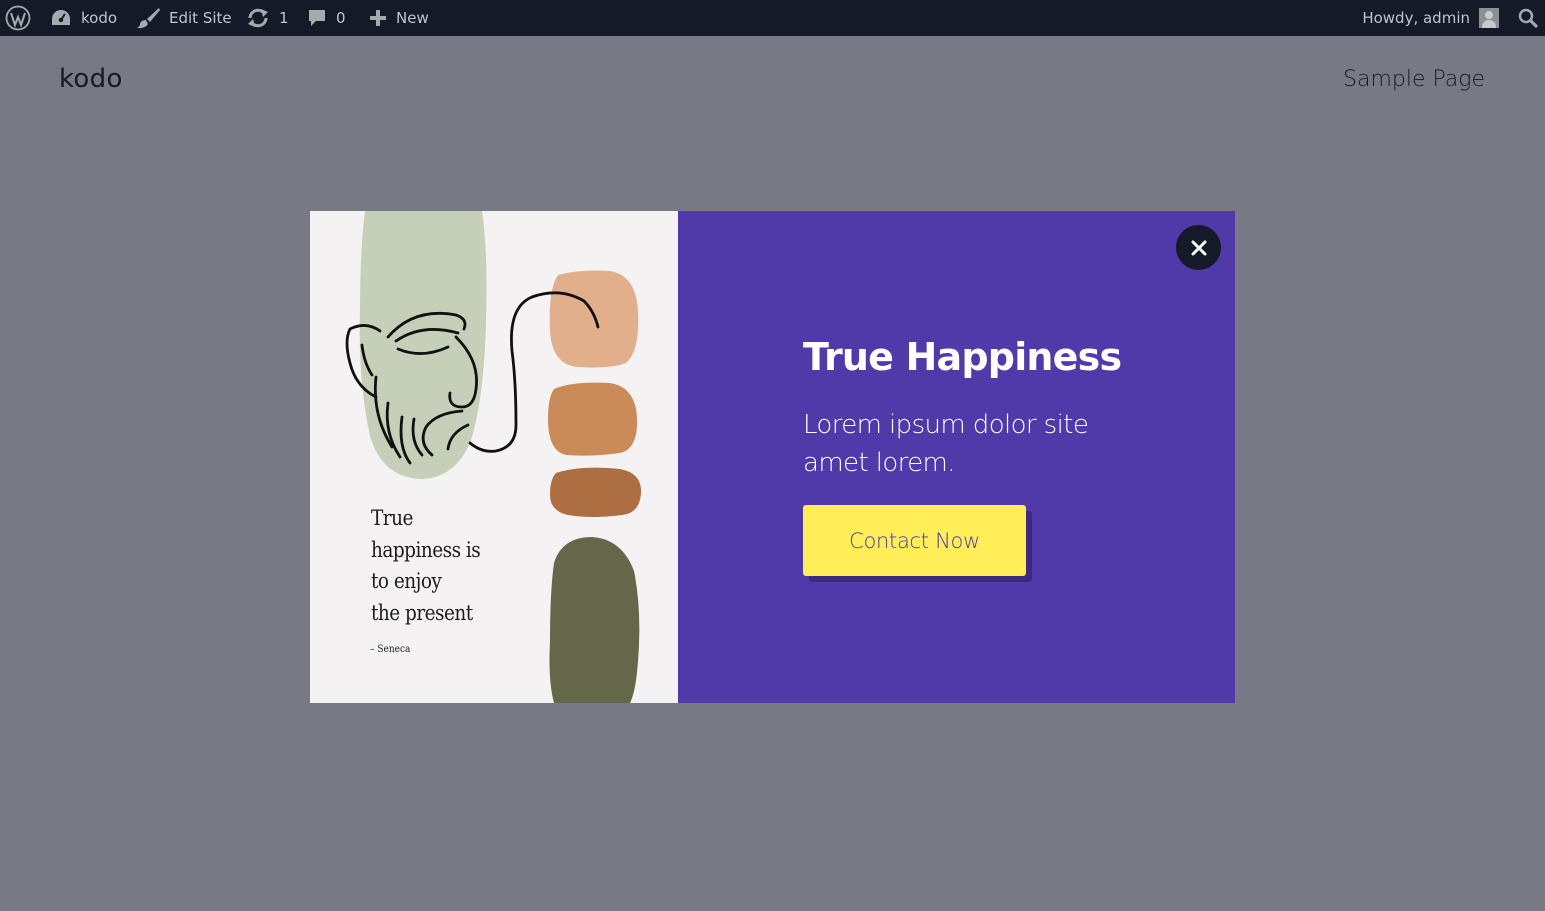  Describe the element at coordinates (1528, 18) in the screenshot. I see `search-icon` at that location.